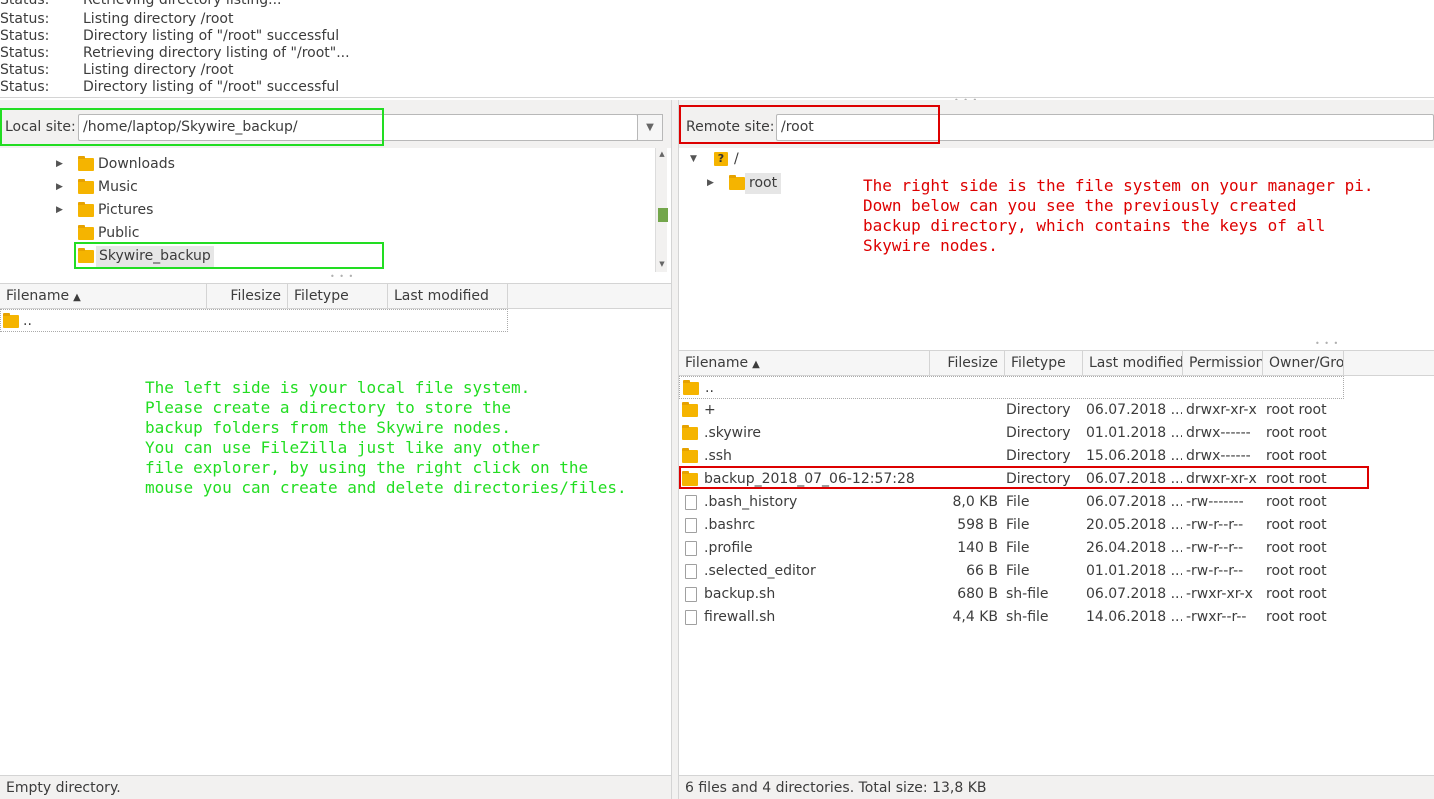  Describe the element at coordinates (320, 210) in the screenshot. I see `tree-item-pictures: ▶ Pictures` at that location.